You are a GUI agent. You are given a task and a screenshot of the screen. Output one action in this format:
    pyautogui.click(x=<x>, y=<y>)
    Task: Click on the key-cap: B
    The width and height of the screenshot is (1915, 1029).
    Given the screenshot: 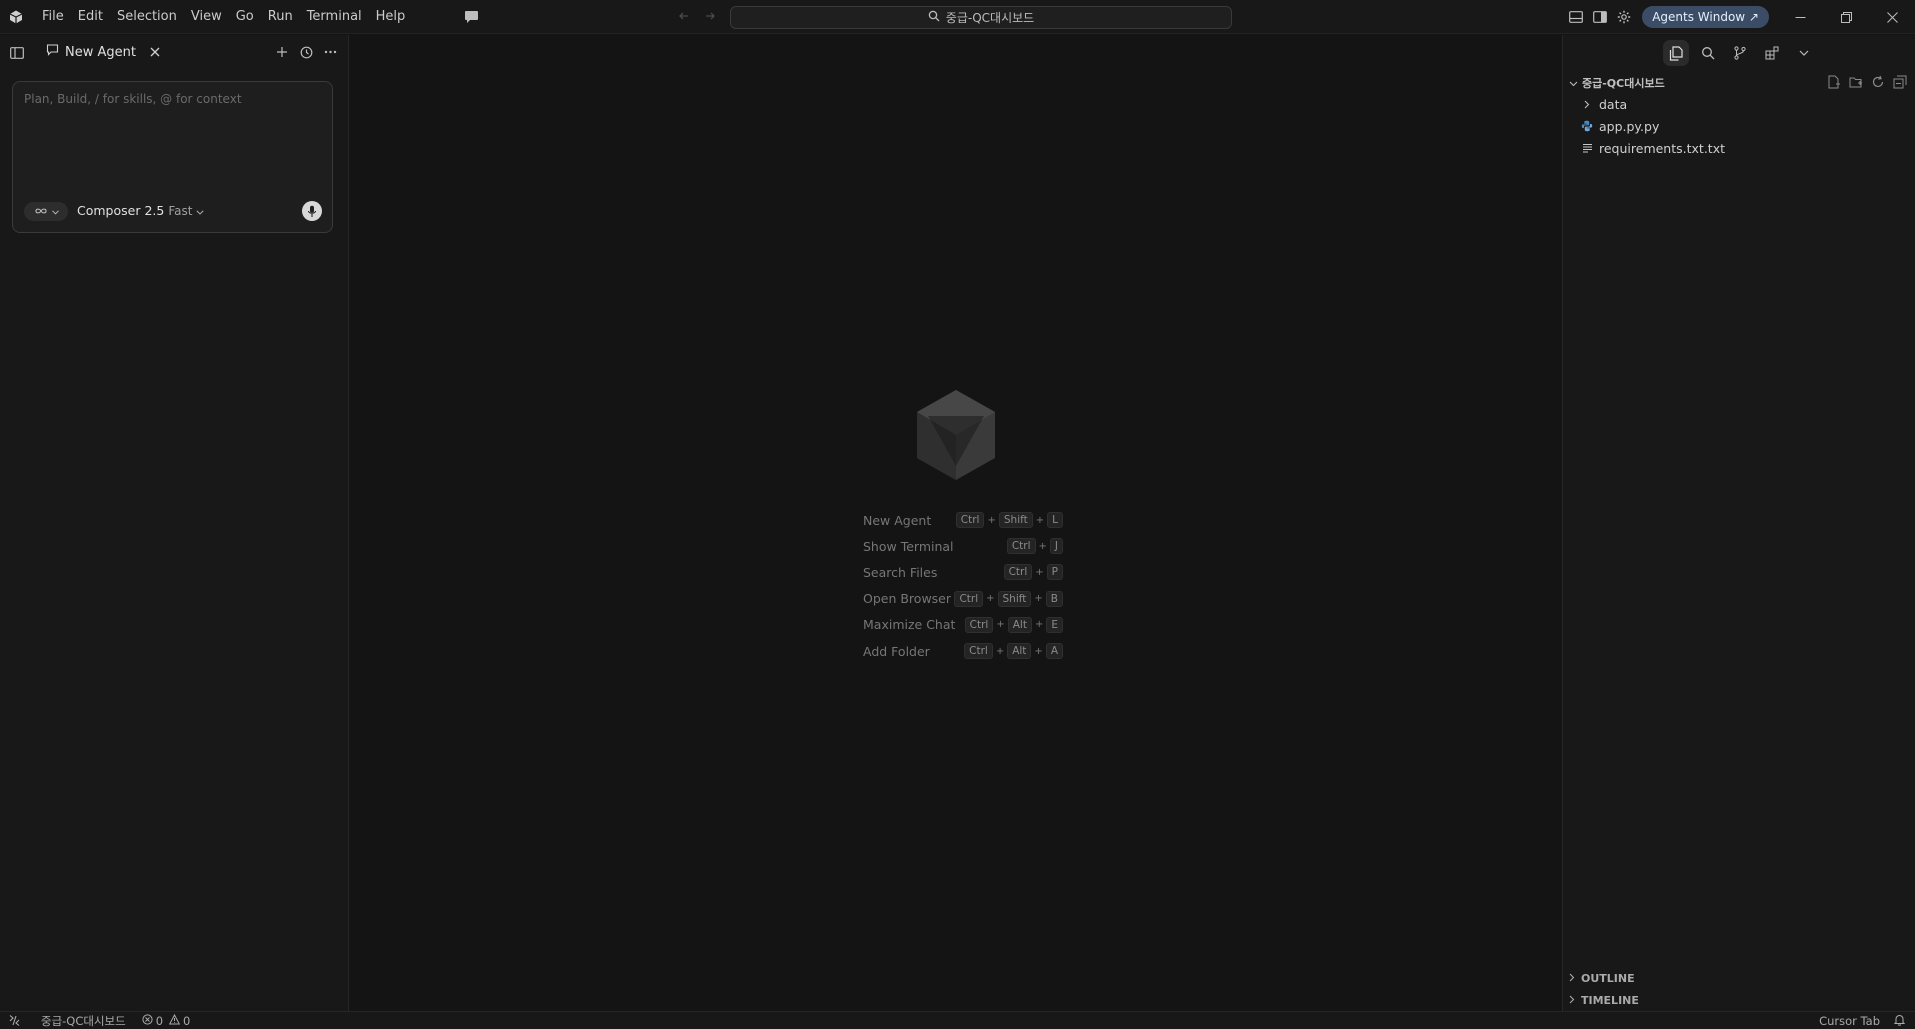 What is the action you would take?
    pyautogui.click(x=1054, y=598)
    